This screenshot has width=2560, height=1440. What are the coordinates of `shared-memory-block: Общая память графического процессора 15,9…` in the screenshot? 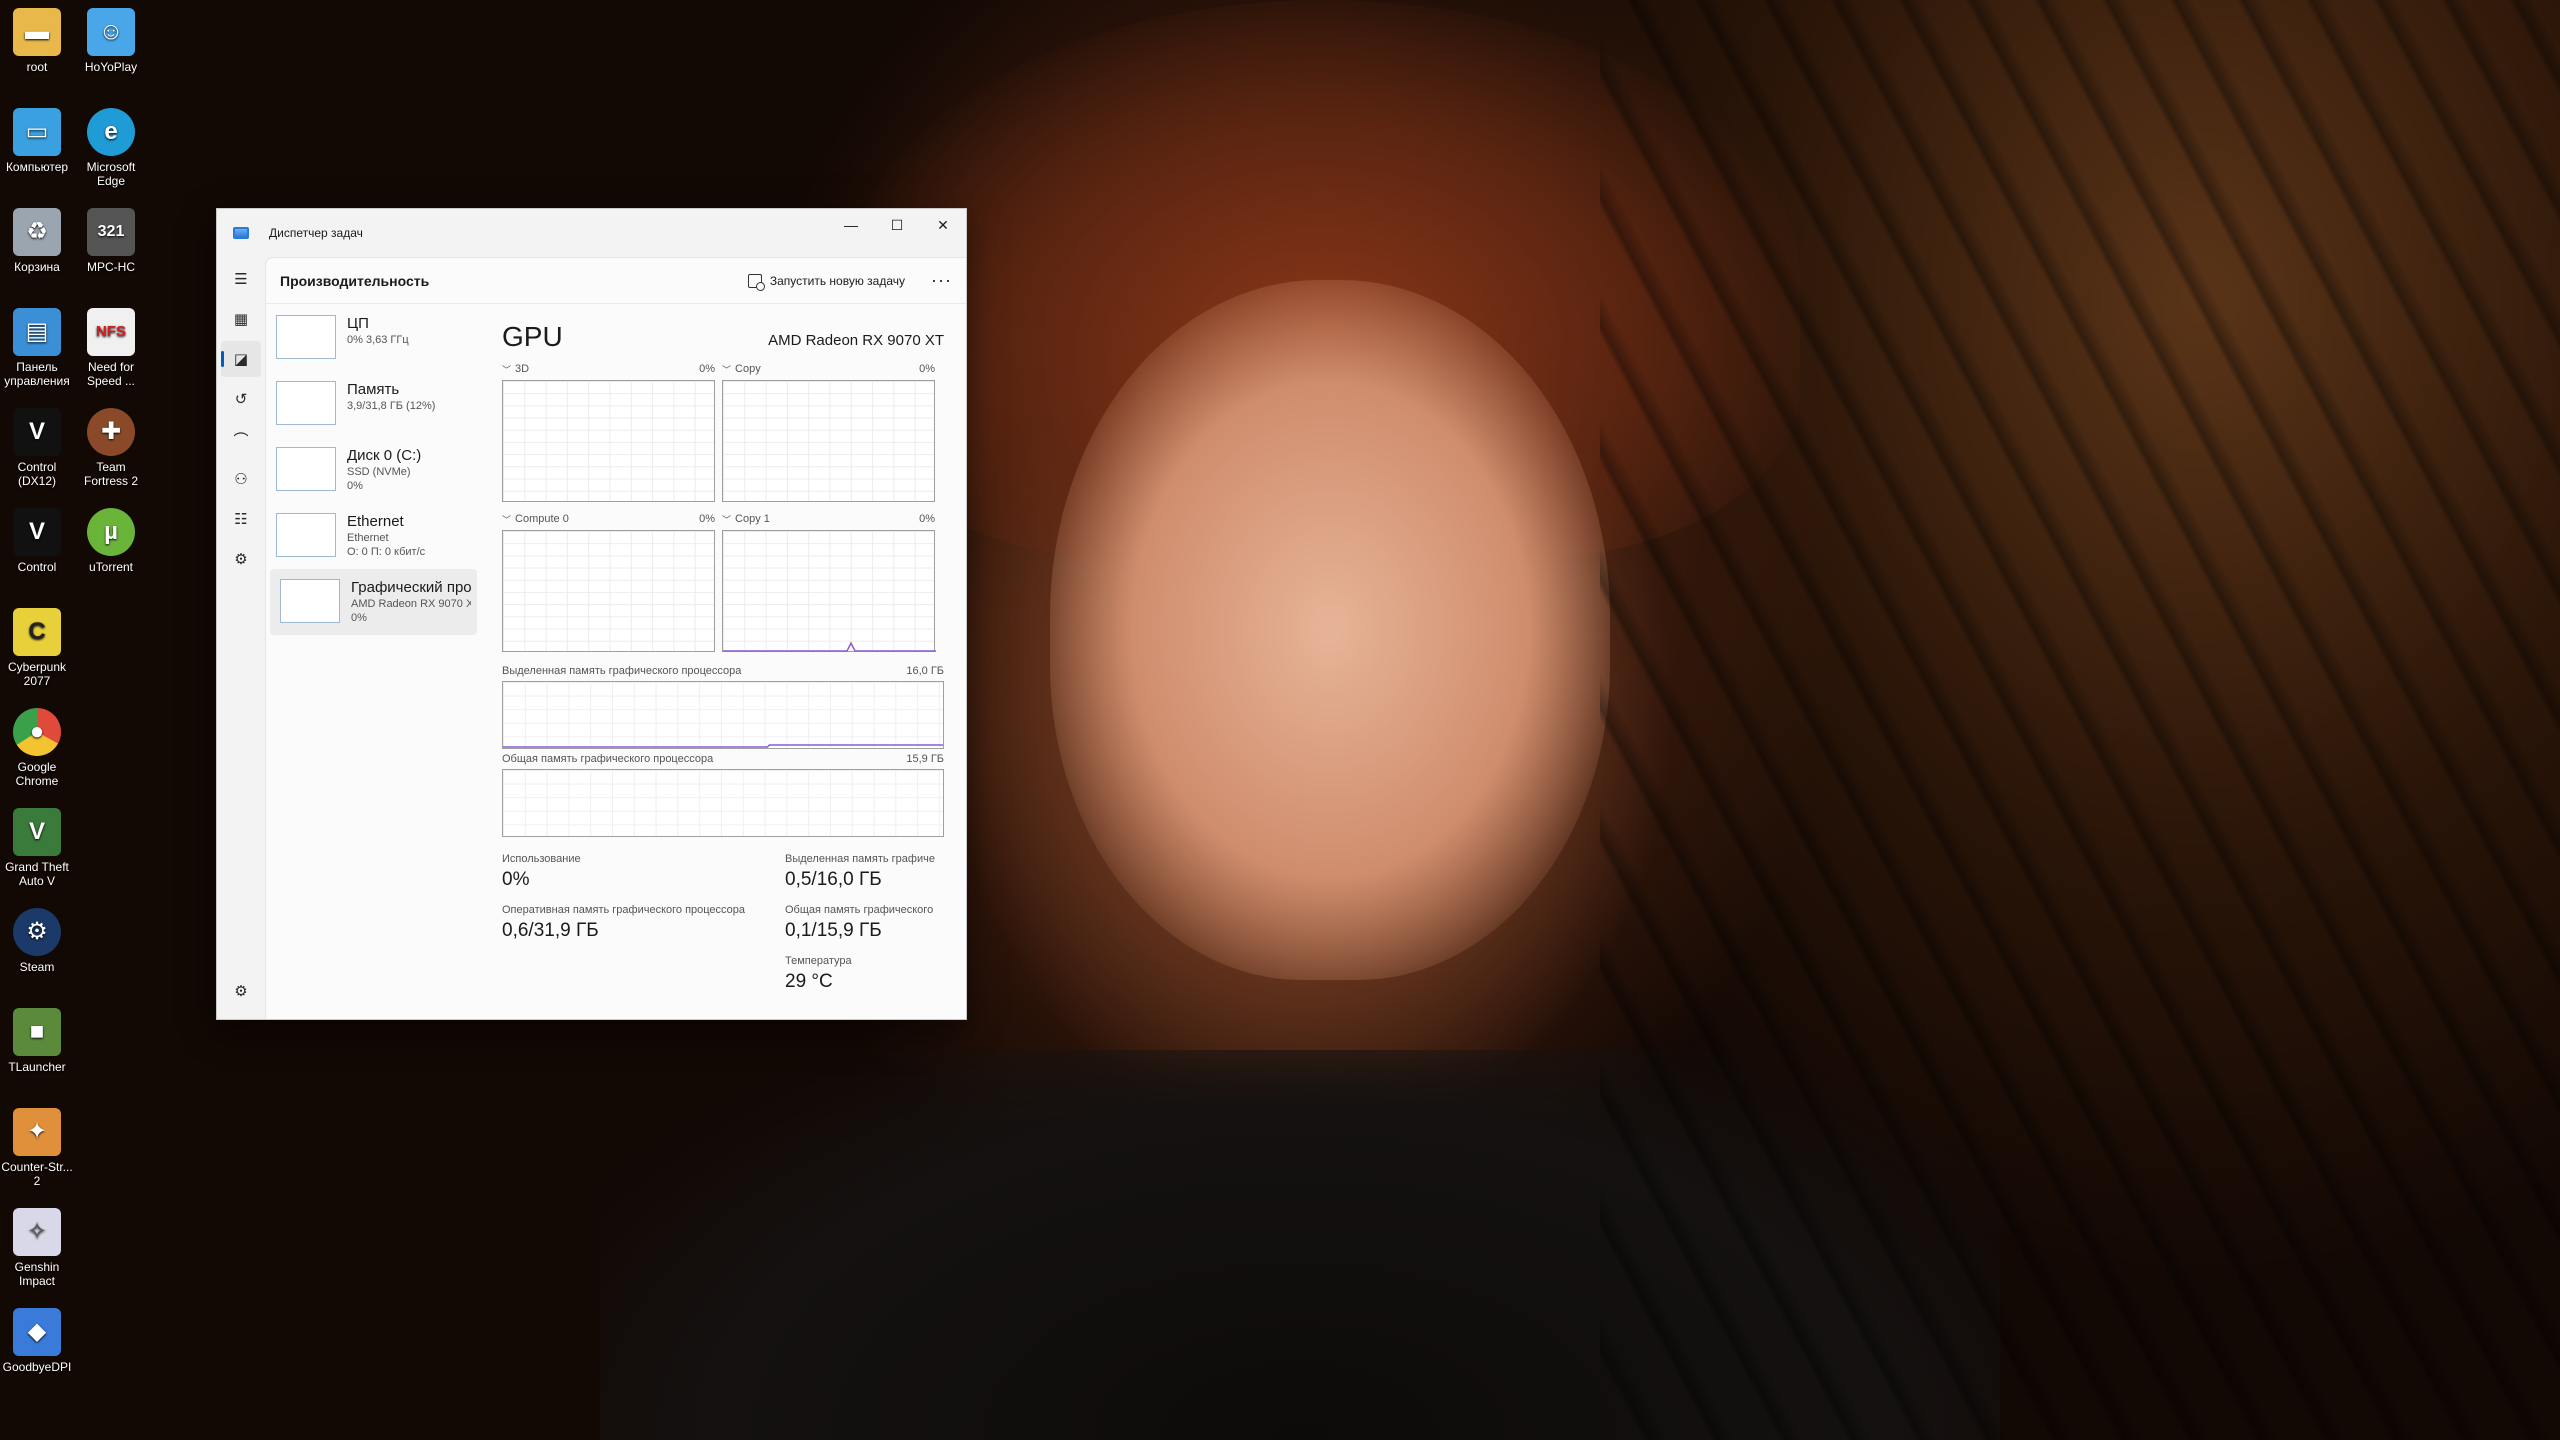 It's located at (723, 795).